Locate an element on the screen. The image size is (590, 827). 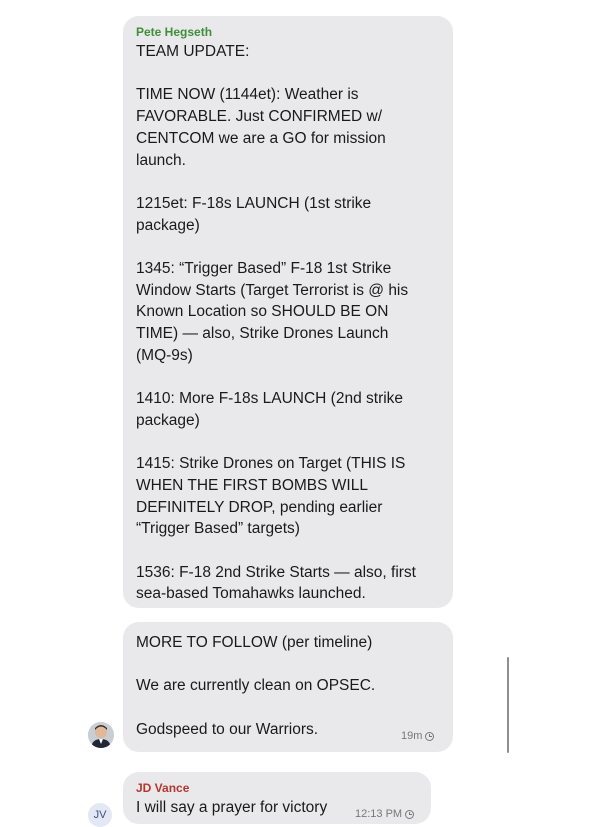
sender-name: Pete Hegseth is located at coordinates (288, 32).